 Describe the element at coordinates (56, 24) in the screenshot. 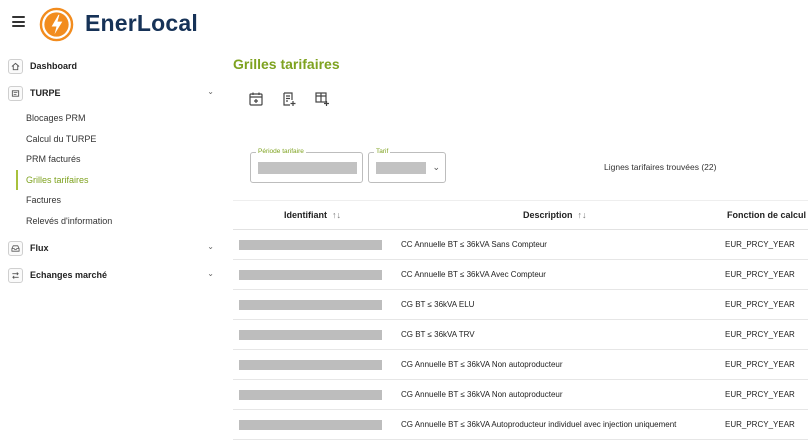

I see `logo-icon` at that location.